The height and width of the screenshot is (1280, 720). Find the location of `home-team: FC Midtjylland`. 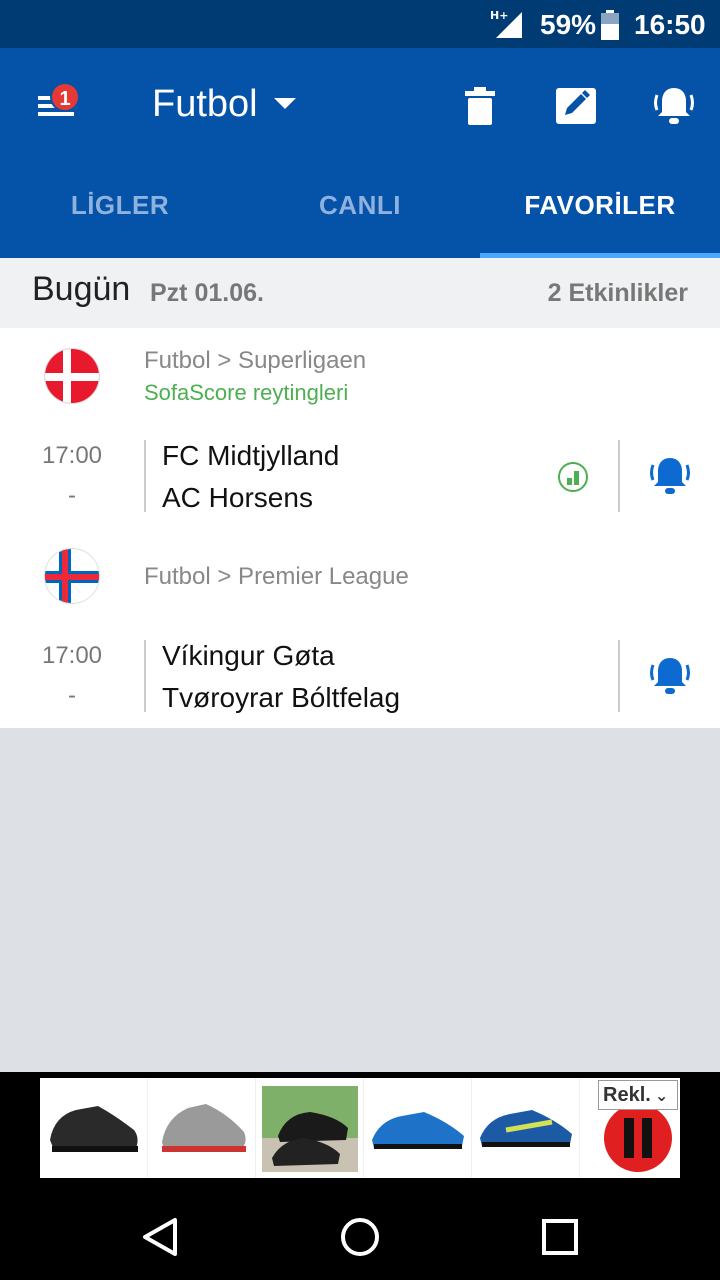

home-team: FC Midtjylland is located at coordinates (251, 455).